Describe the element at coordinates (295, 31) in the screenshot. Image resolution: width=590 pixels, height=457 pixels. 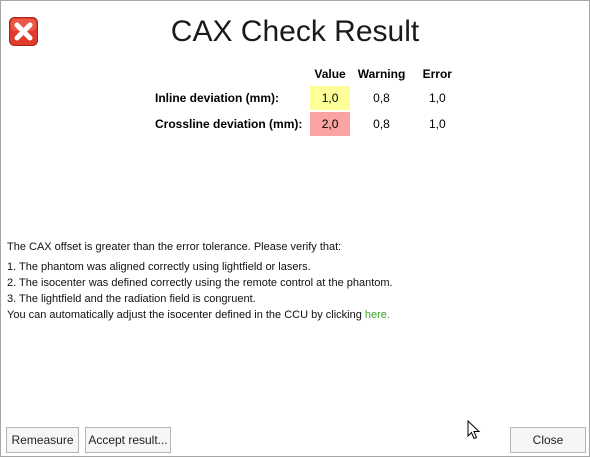
I see `dialog-title: CAX Check Result` at that location.